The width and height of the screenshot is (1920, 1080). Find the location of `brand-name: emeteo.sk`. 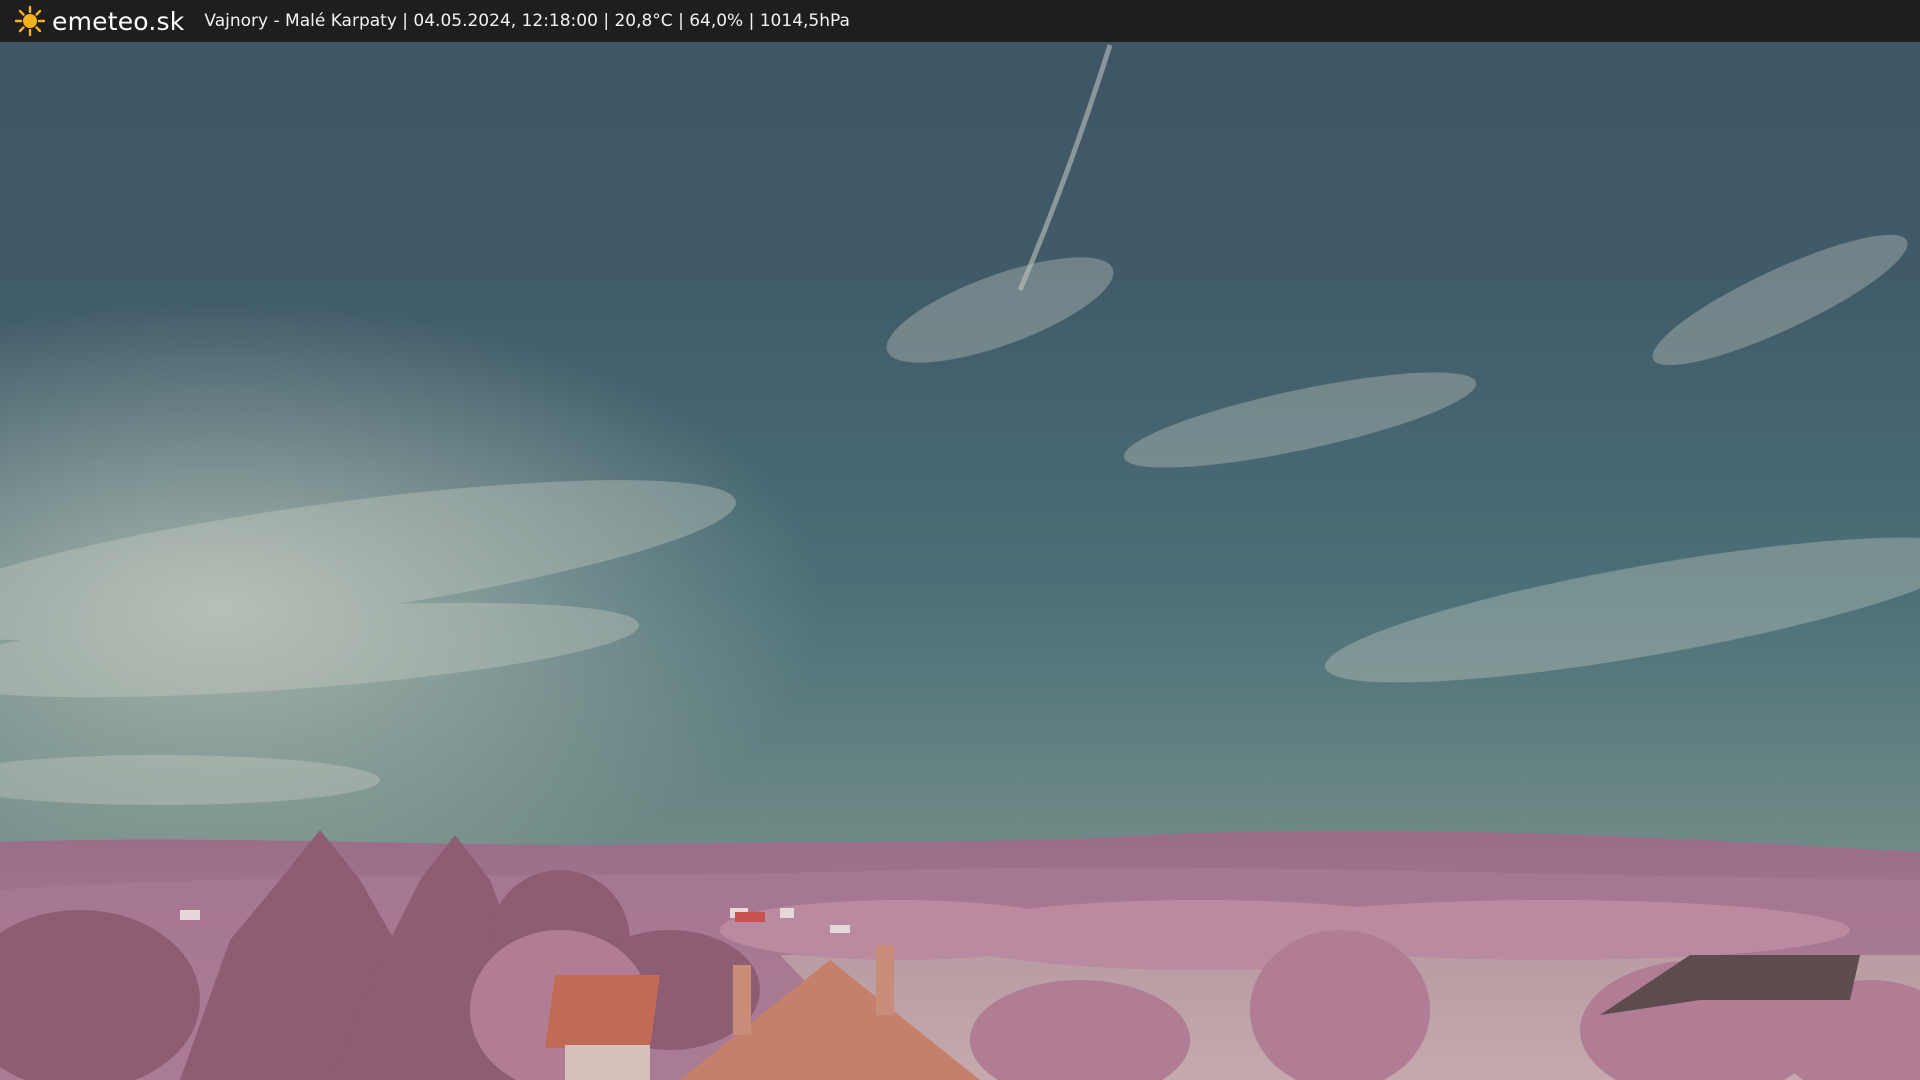

brand-name: emeteo.sk is located at coordinates (118, 21).